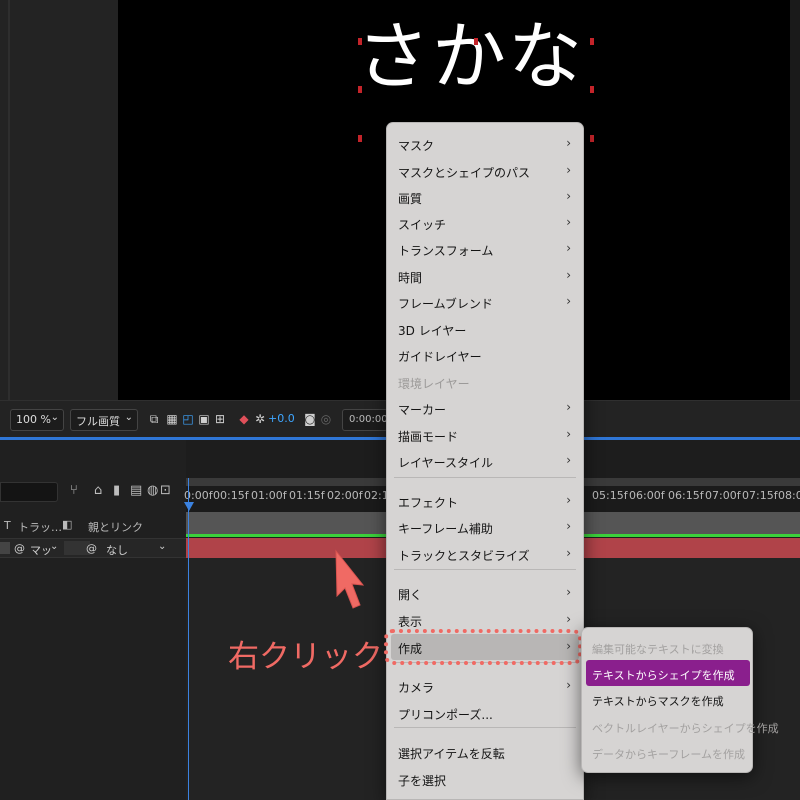 Image resolution: width=800 pixels, height=800 pixels. Describe the element at coordinates (98, 490) in the screenshot. I see `draft-3d-icon: ⌂` at that location.